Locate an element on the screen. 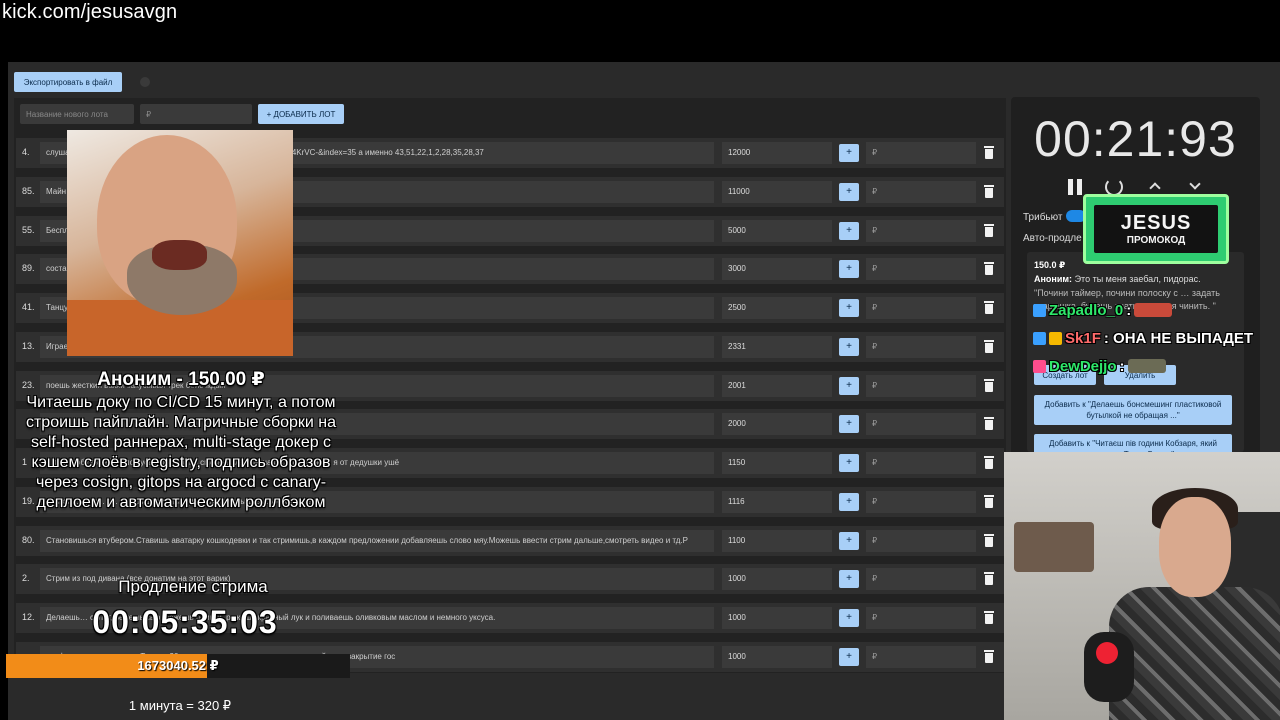 Image resolution: width=1280 pixels, height=720 pixels. status-dot is located at coordinates (145, 82).